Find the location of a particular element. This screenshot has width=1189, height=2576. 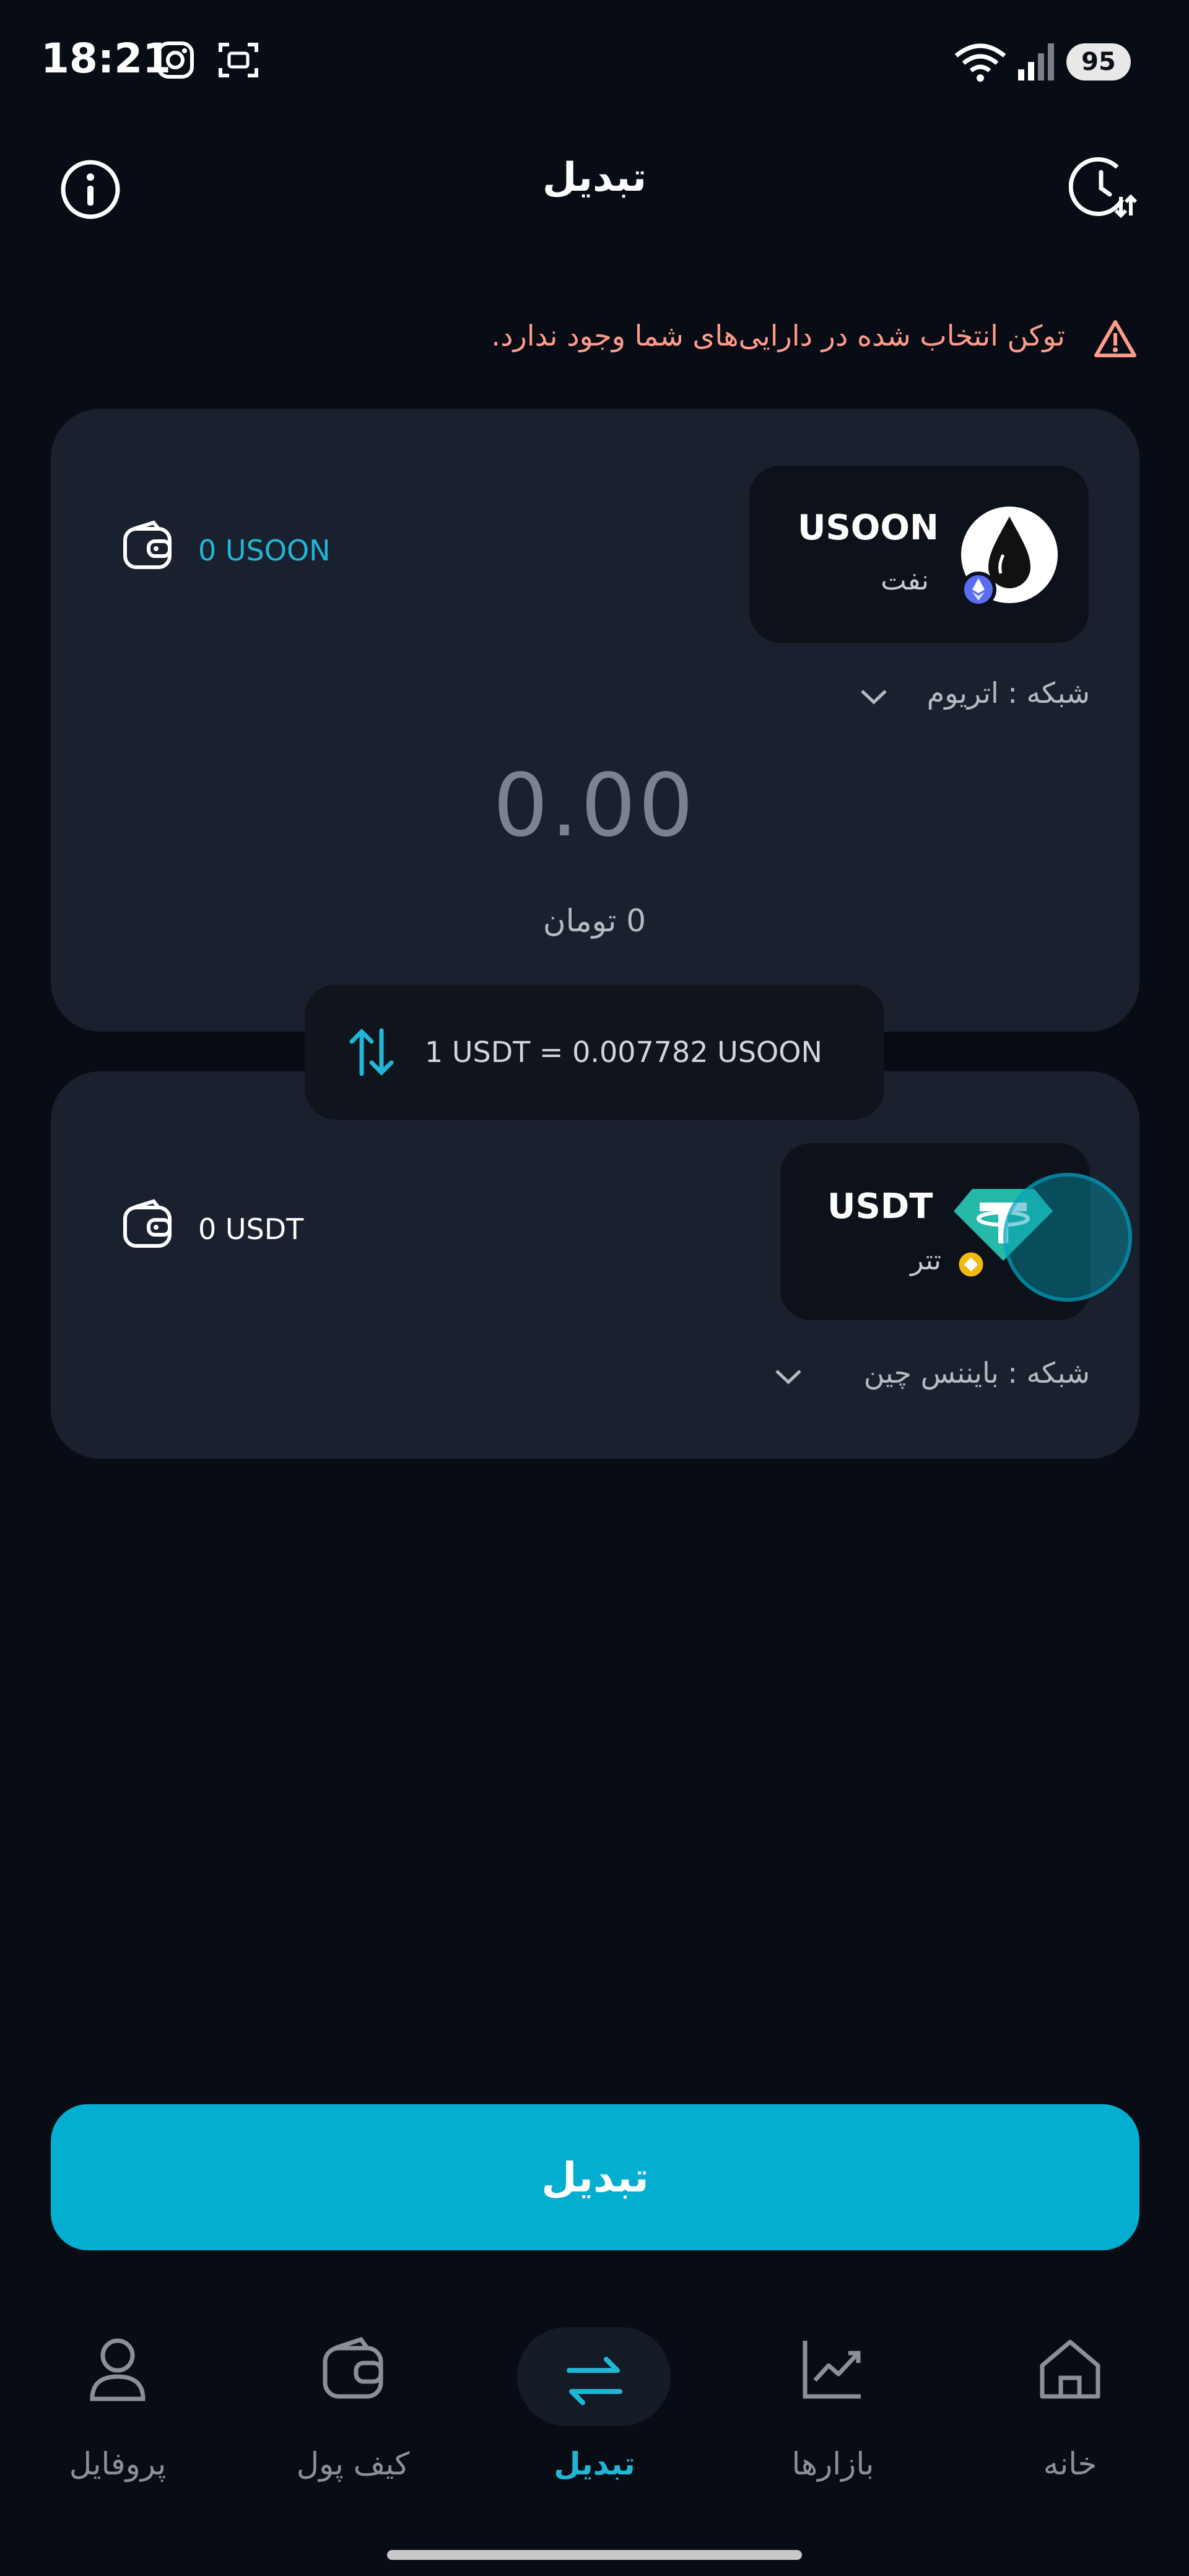

signal-icon is located at coordinates (1036, 61).